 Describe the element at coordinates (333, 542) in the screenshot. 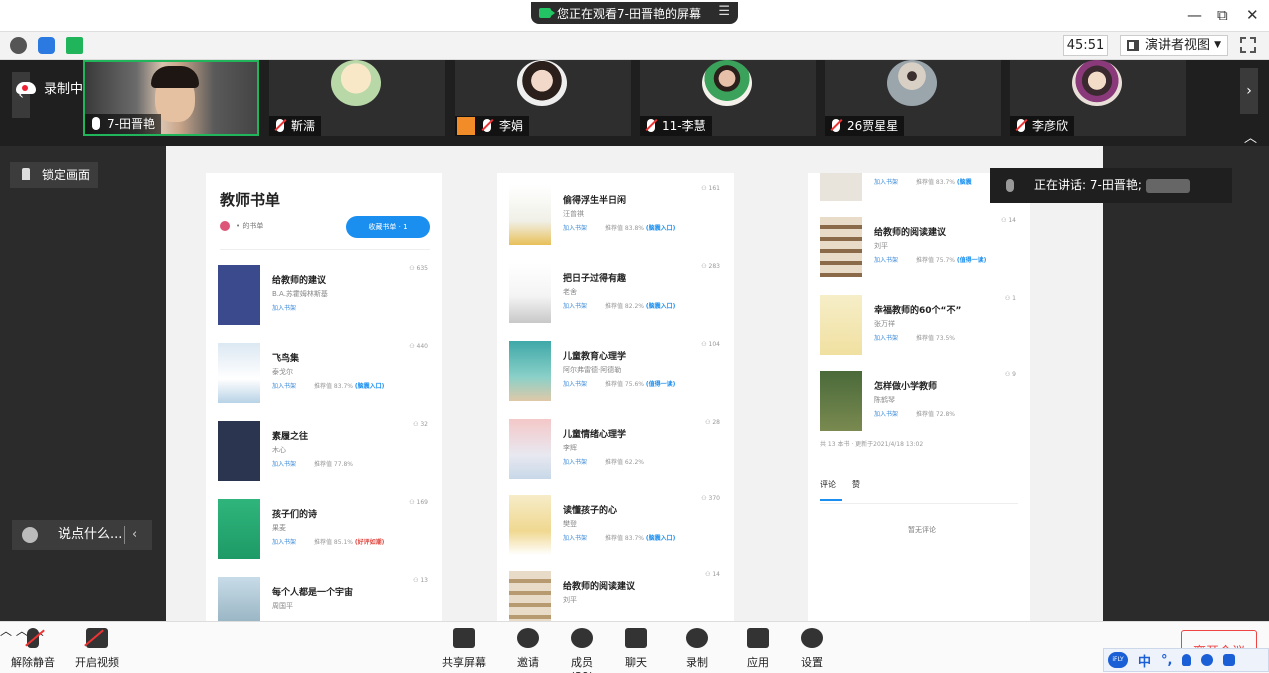

I see `recommend-value: 推荐值 85.1%` at that location.